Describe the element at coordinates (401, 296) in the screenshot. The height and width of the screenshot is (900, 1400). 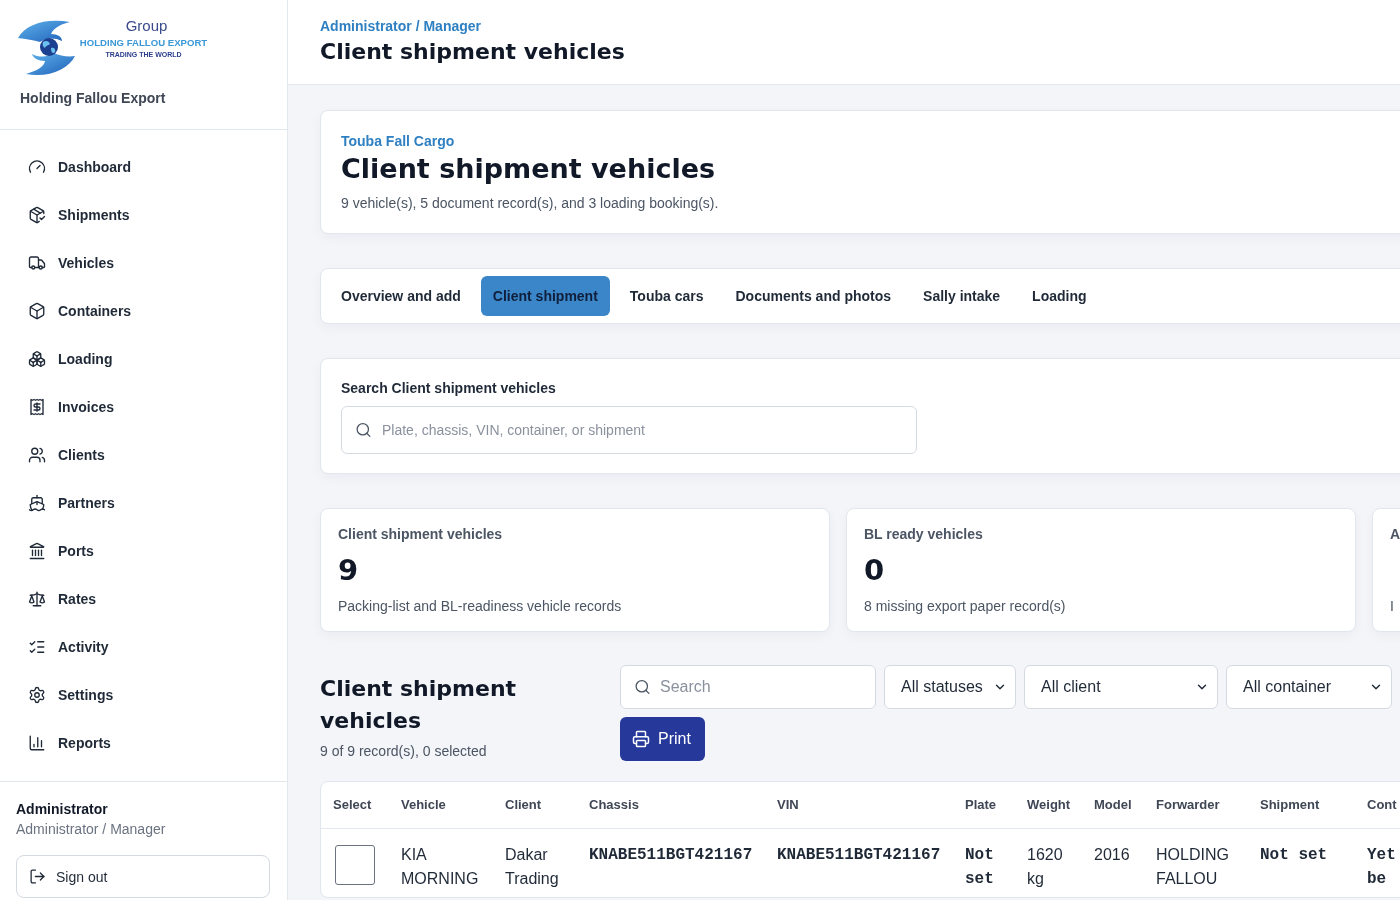
I see `tab: Overview and add` at that location.